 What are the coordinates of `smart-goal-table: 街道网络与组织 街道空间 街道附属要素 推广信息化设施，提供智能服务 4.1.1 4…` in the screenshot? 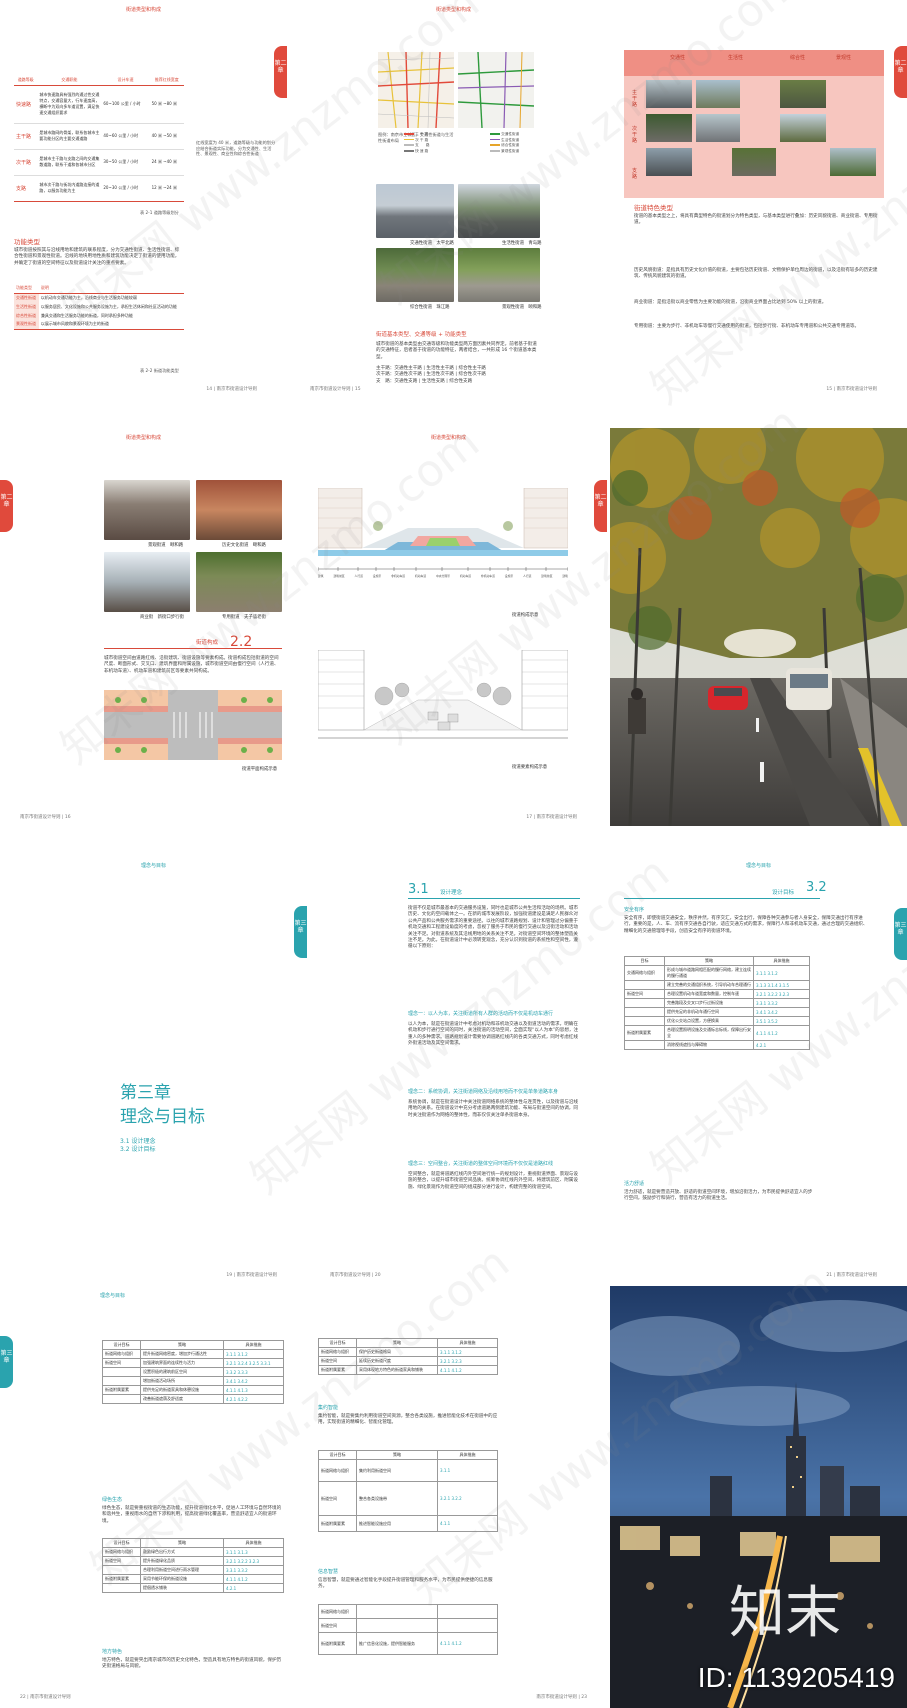 It's located at (408, 1629).